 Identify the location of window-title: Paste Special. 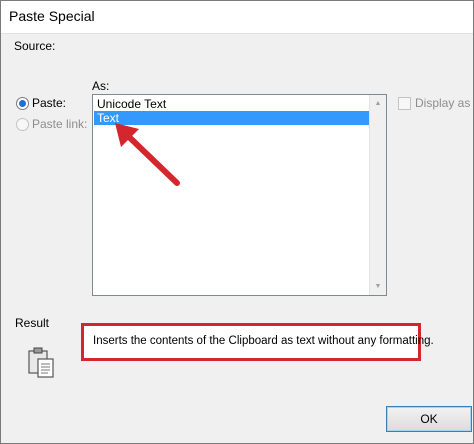
(52, 16).